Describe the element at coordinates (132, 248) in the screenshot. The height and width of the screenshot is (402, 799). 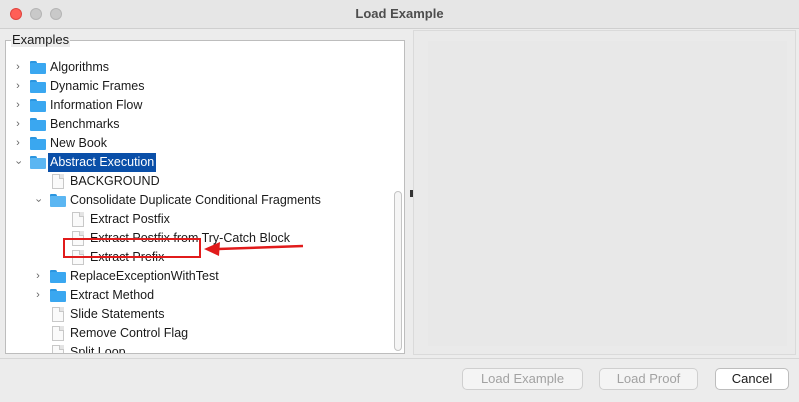
I see `annotation-highlight-box` at that location.